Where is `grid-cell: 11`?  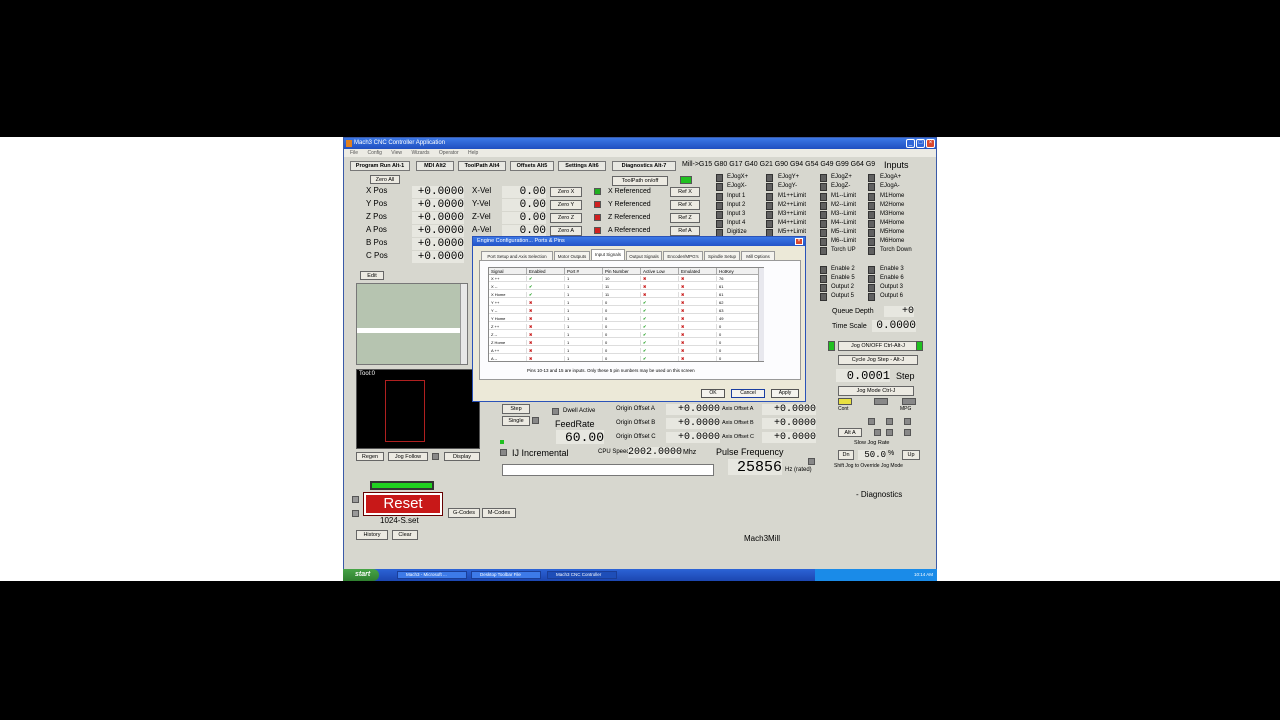
grid-cell: 11 is located at coordinates (622, 287).